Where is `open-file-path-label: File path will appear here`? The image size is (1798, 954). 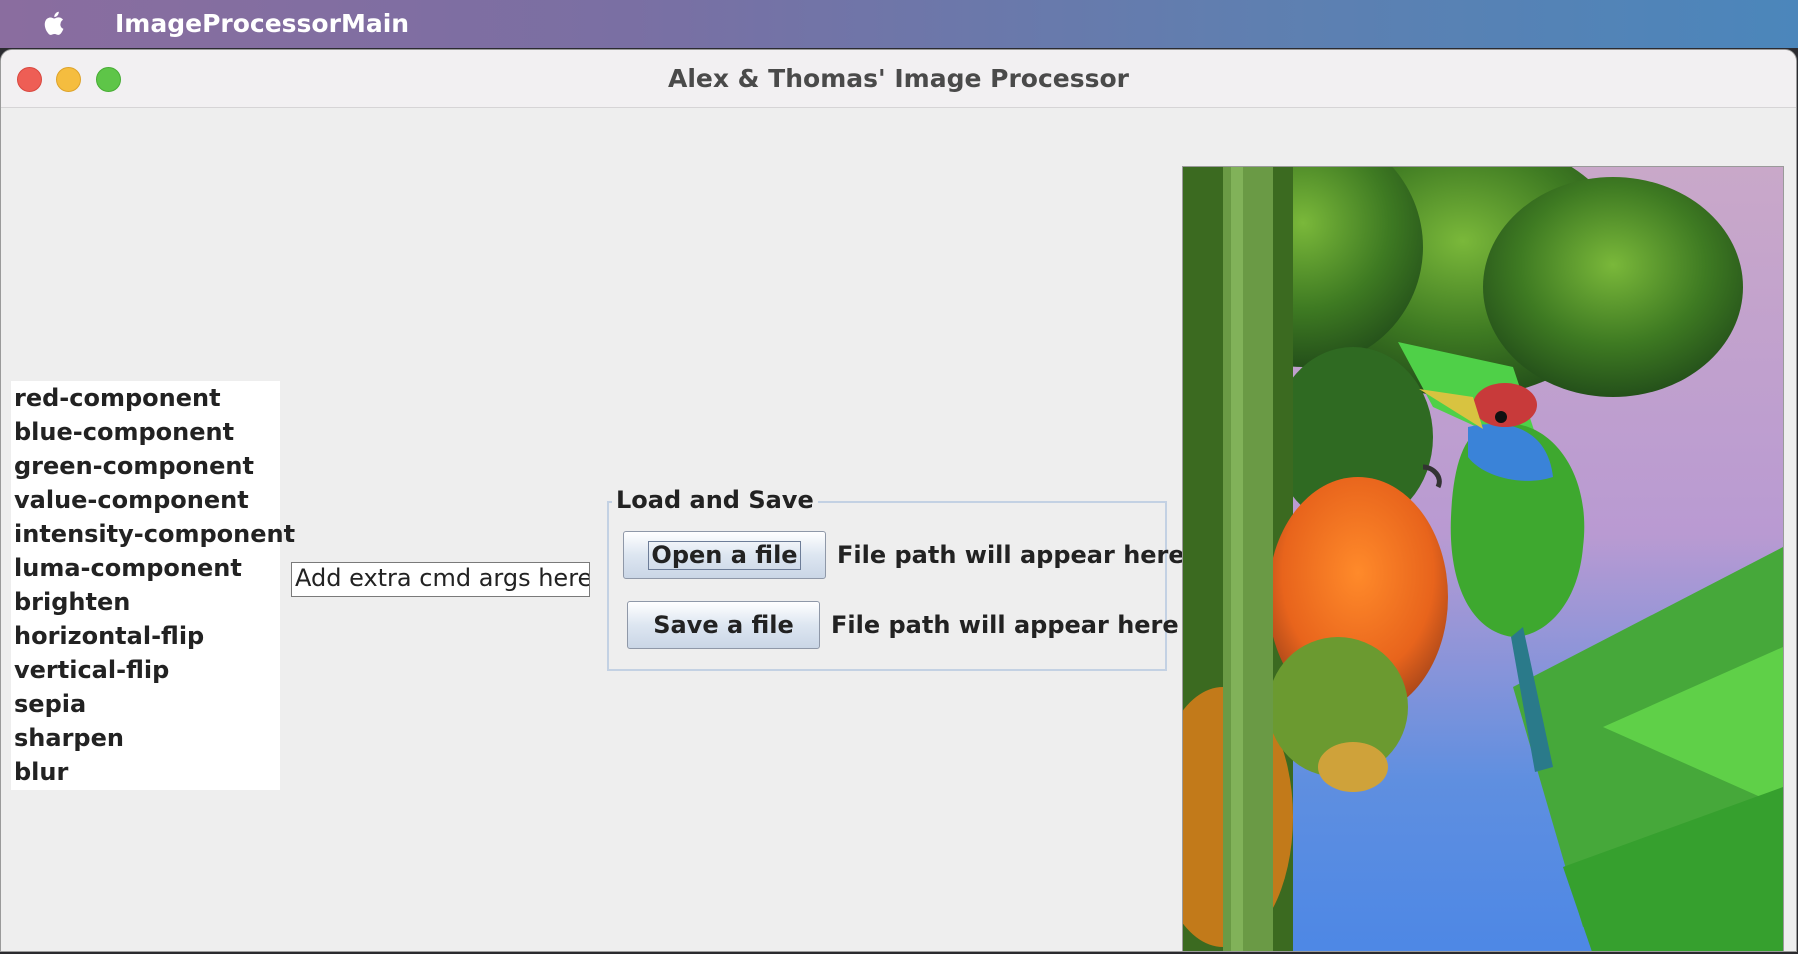
open-file-path-label: File path will appear here is located at coordinates (1011, 555).